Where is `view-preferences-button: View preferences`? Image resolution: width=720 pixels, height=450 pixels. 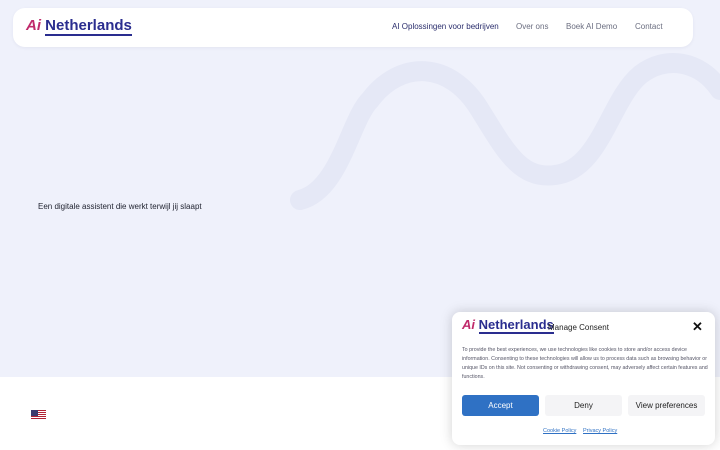
view-preferences-button: View preferences is located at coordinates (666, 405).